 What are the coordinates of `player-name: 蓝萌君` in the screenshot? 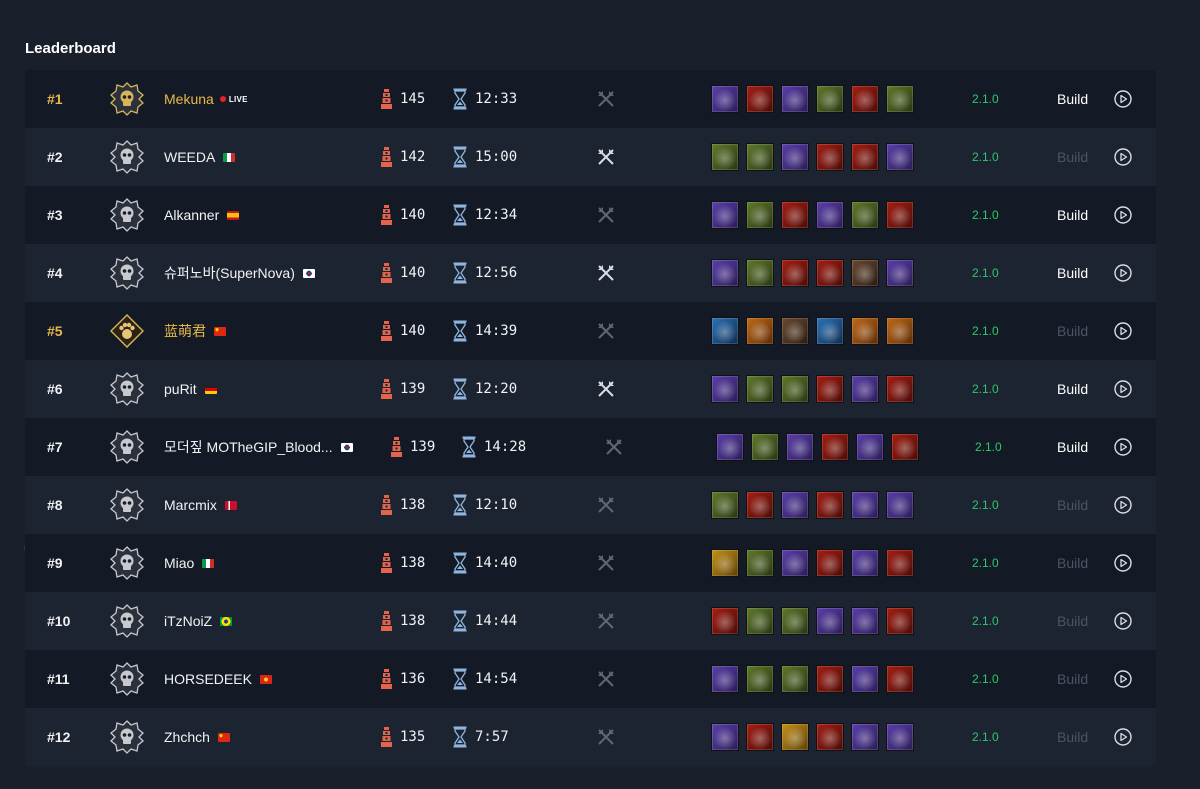 It's located at (195, 331).